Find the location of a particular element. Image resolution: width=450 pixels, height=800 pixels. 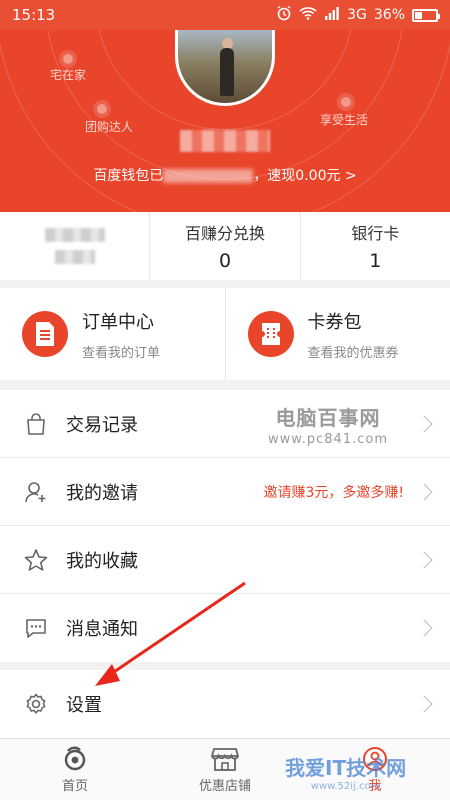

tag-enjoy-life: 享受生活 is located at coordinates (344, 112).